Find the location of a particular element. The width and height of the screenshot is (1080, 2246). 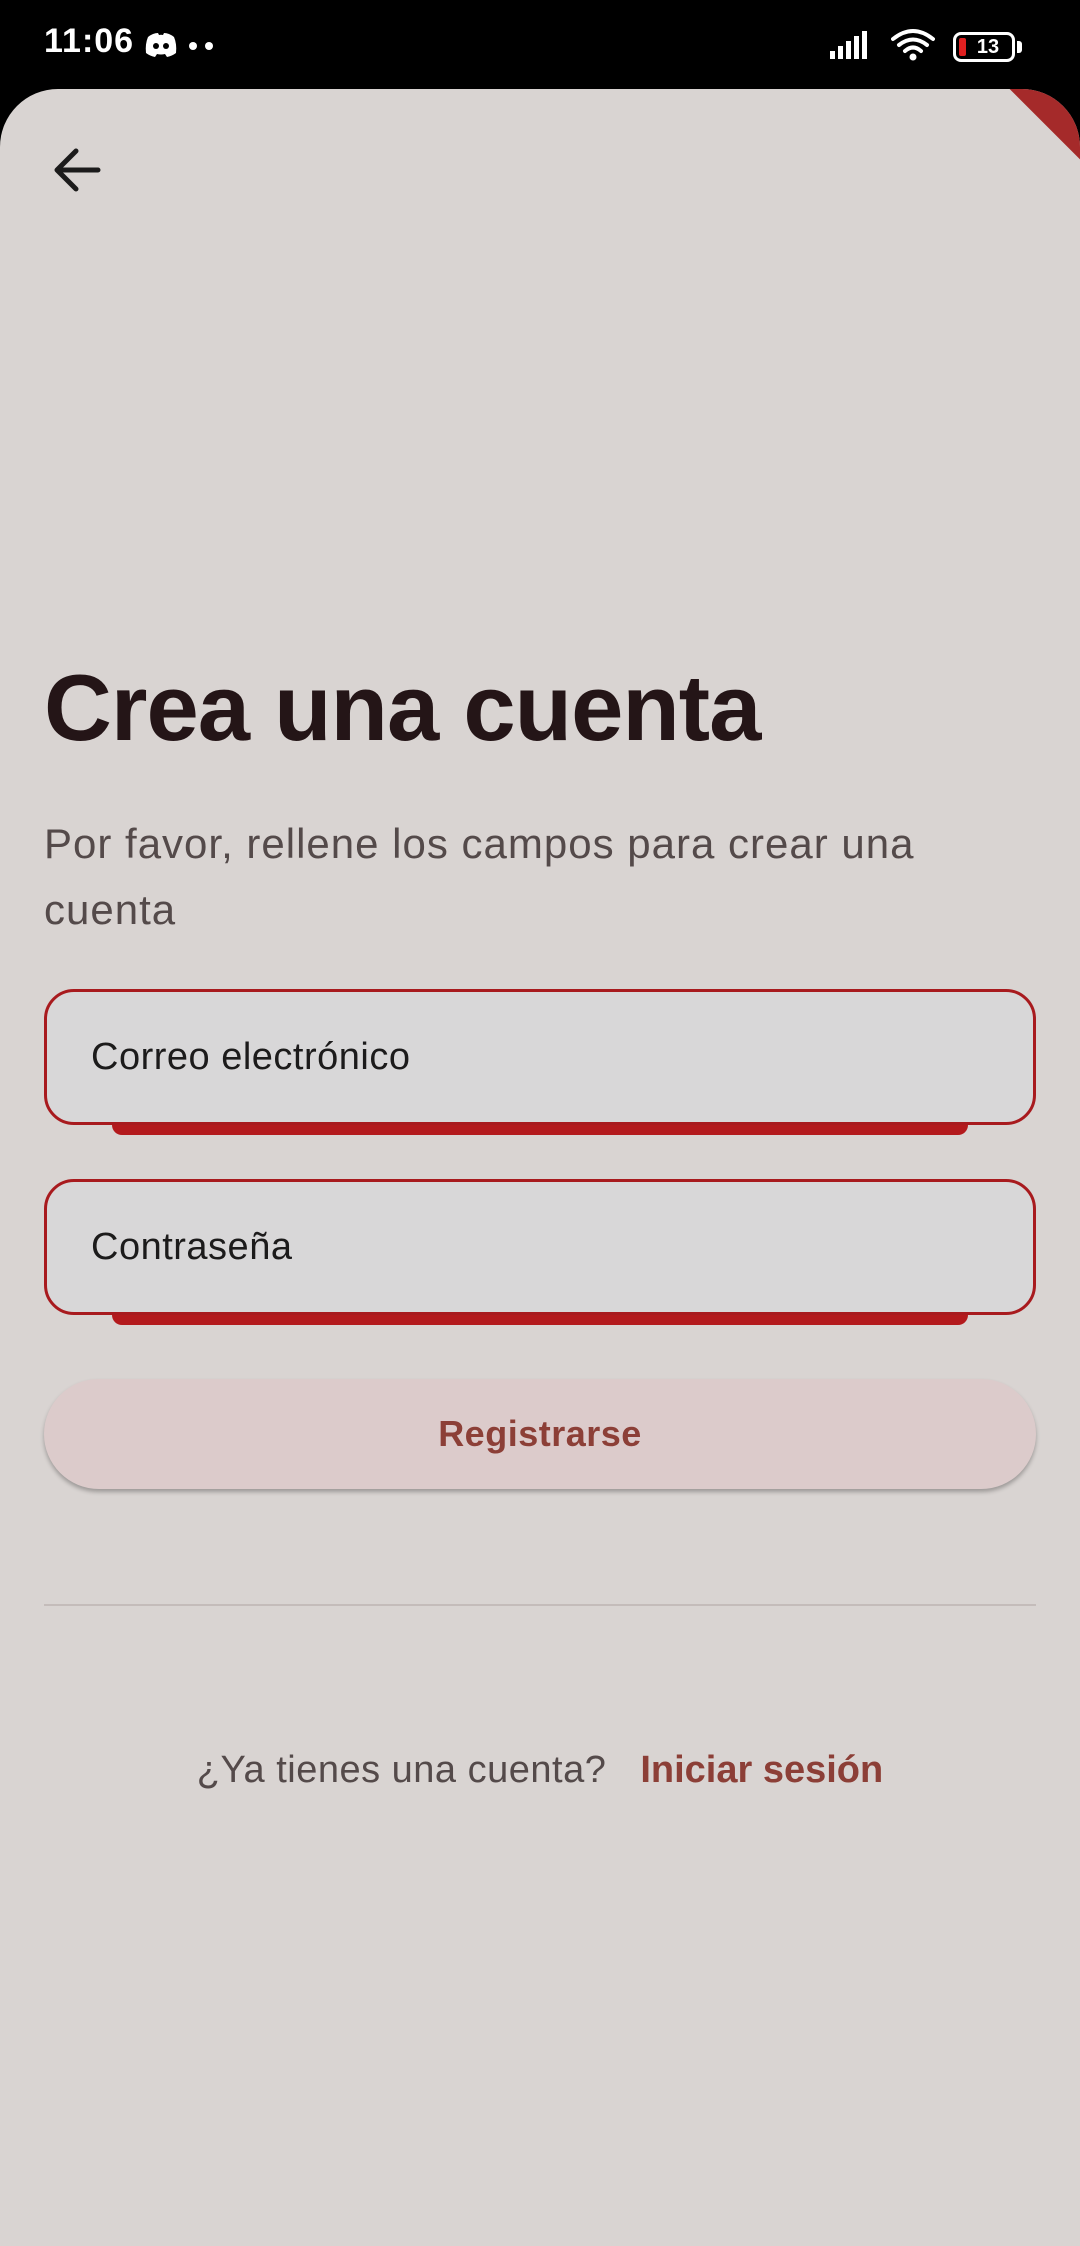

email-field-container is located at coordinates (540, 1062).